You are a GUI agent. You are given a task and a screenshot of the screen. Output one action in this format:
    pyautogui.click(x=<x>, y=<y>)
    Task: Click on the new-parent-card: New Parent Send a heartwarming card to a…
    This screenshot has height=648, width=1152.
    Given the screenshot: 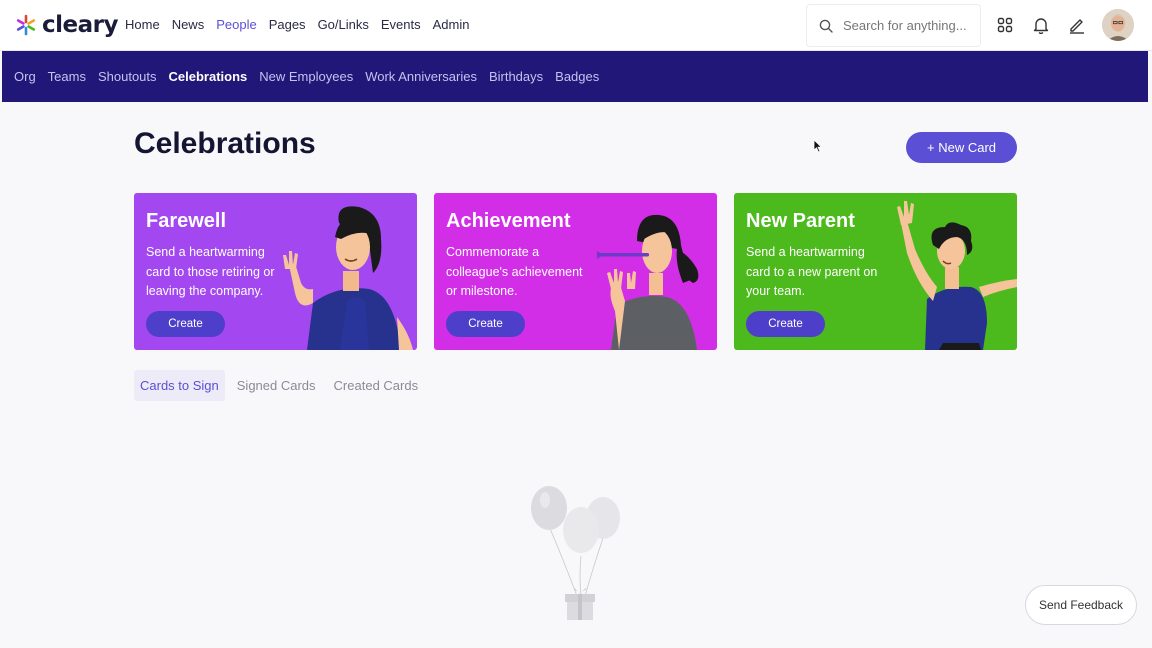 What is the action you would take?
    pyautogui.click(x=875, y=271)
    